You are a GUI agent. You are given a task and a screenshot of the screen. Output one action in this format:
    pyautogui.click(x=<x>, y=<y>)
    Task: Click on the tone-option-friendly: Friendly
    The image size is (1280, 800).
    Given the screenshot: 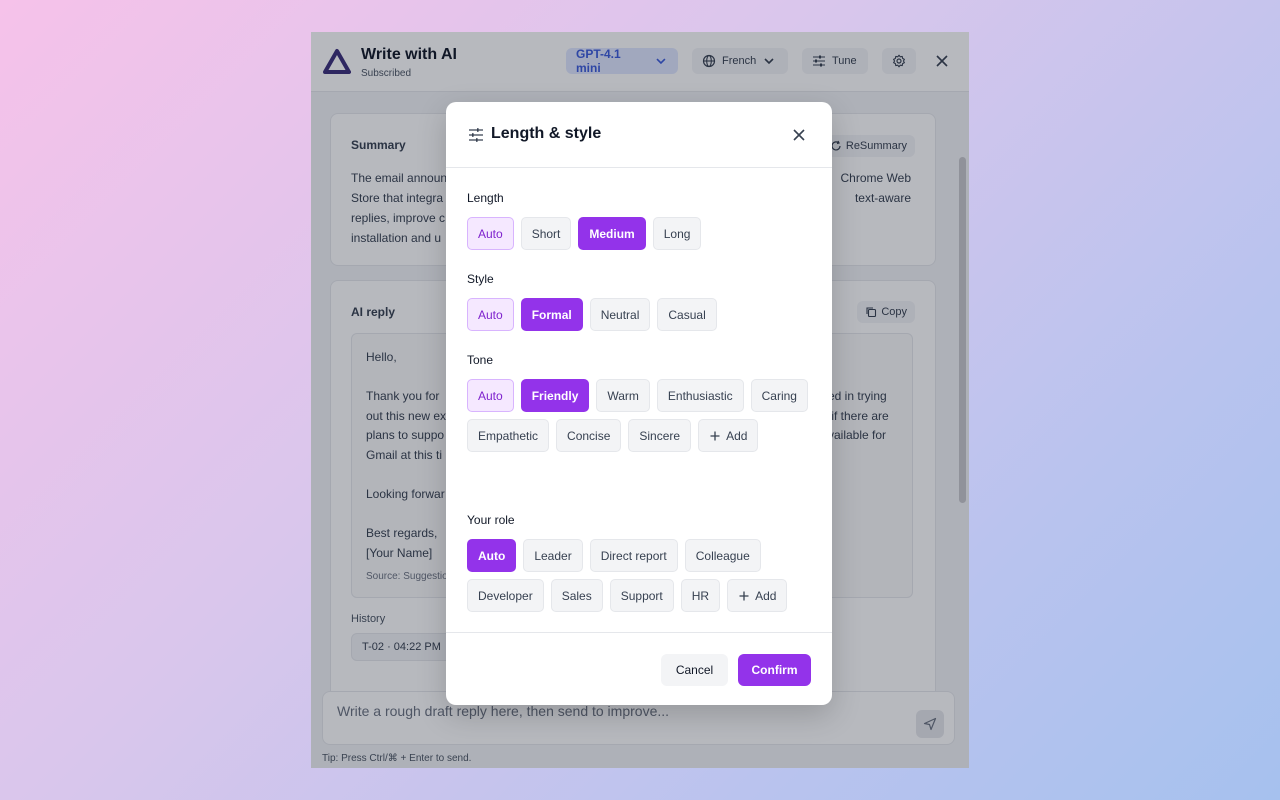 What is the action you would take?
    pyautogui.click(x=555, y=395)
    